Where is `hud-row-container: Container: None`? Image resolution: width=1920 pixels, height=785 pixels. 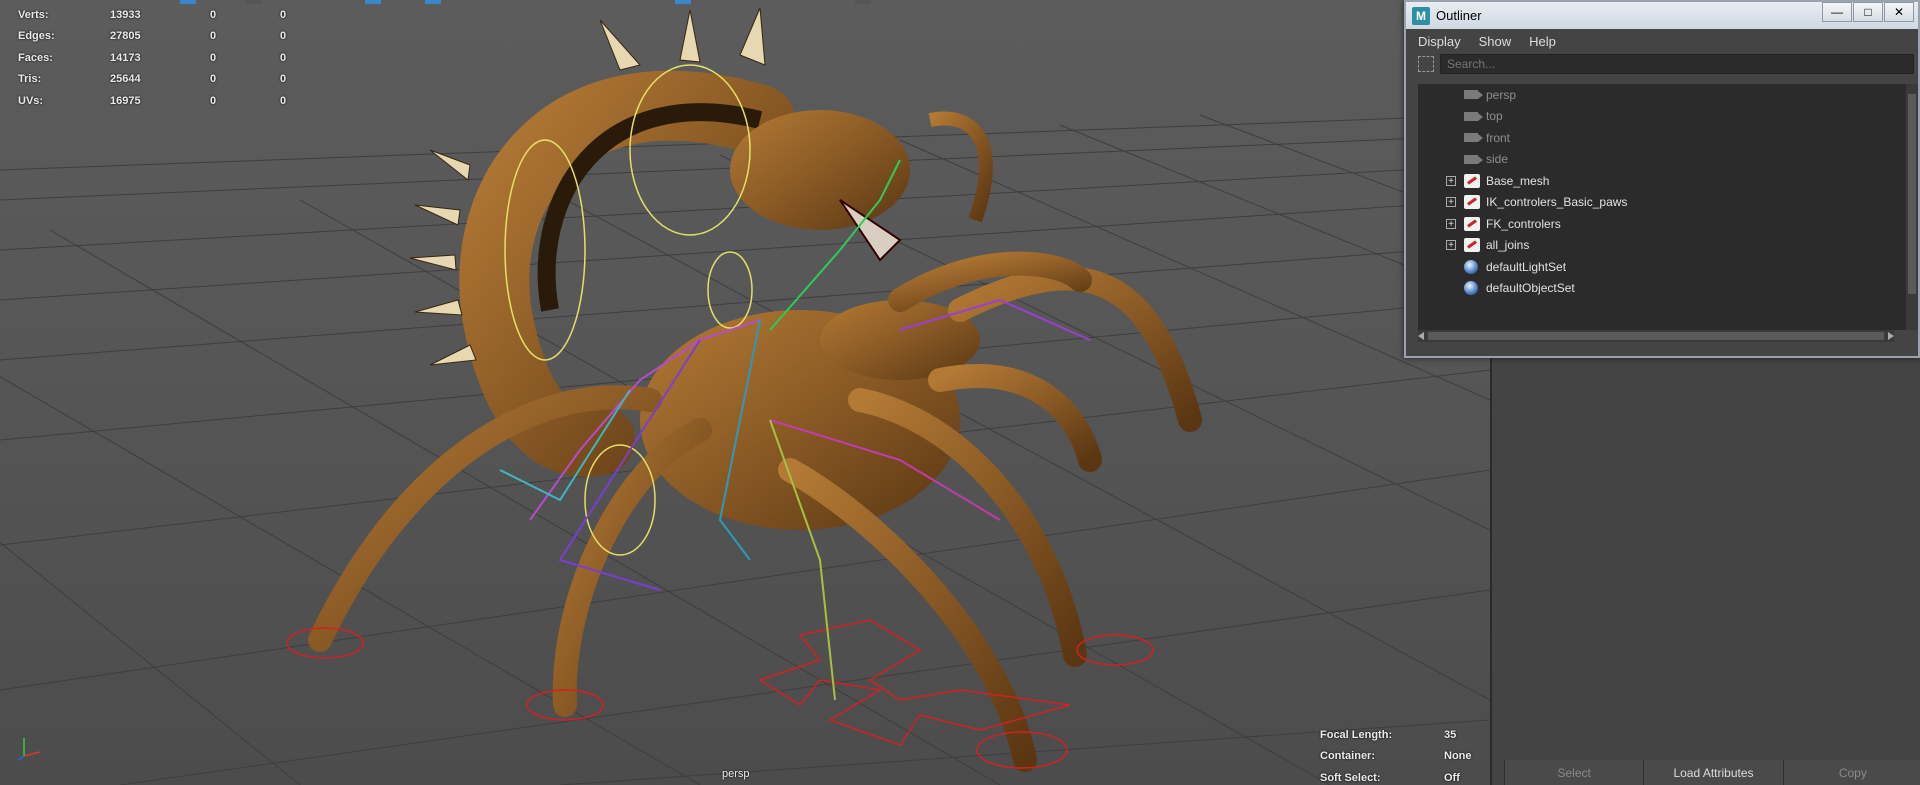 hud-row-container: Container: None is located at coordinates (1396, 757).